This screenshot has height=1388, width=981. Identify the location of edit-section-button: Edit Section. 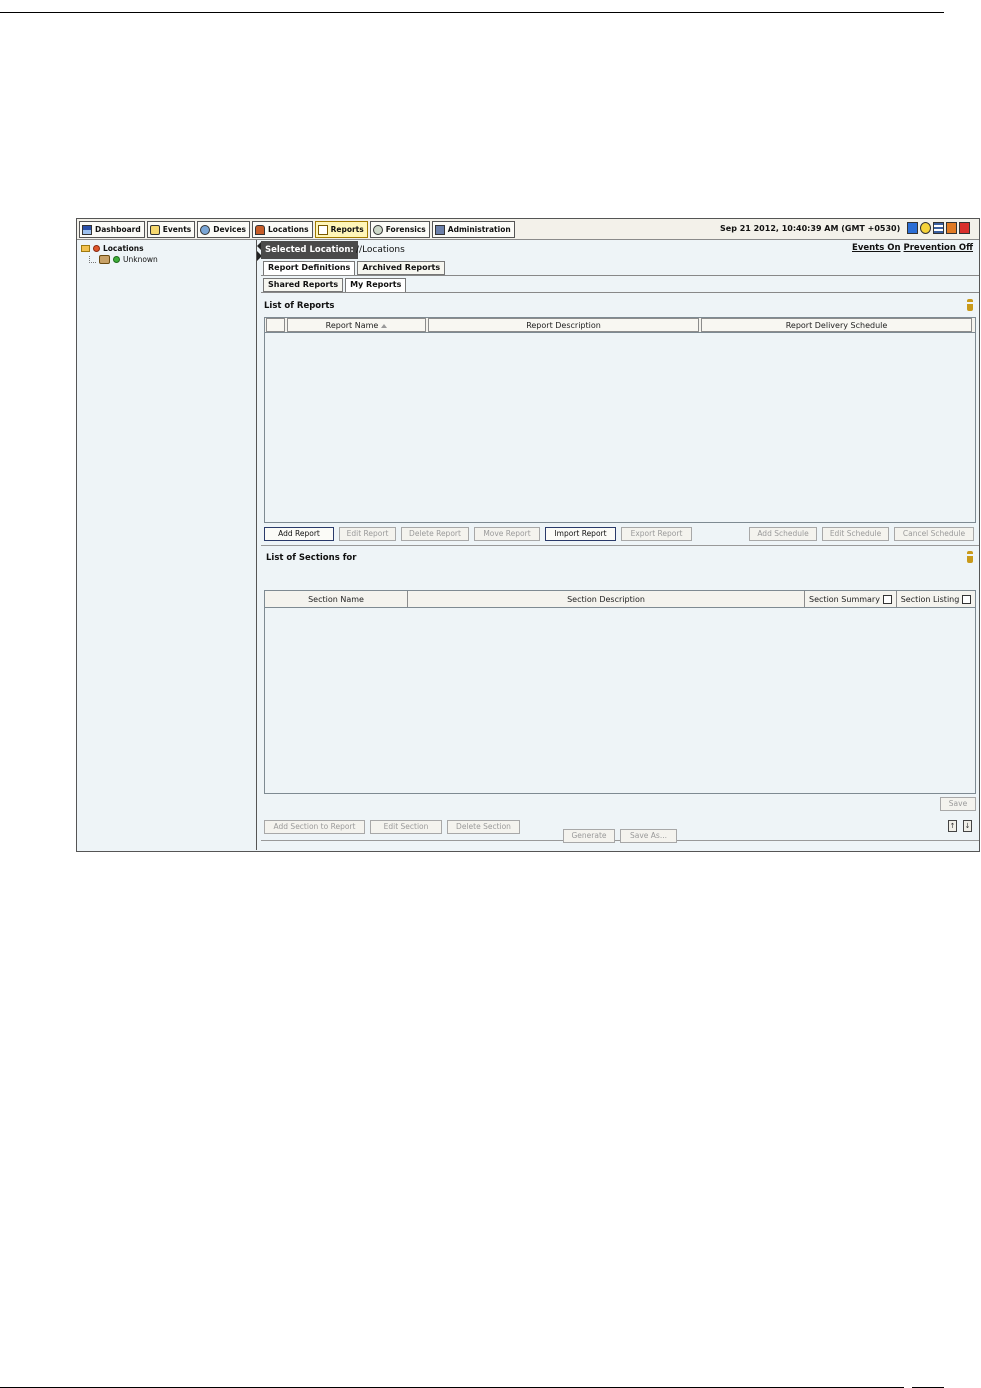
(406, 827).